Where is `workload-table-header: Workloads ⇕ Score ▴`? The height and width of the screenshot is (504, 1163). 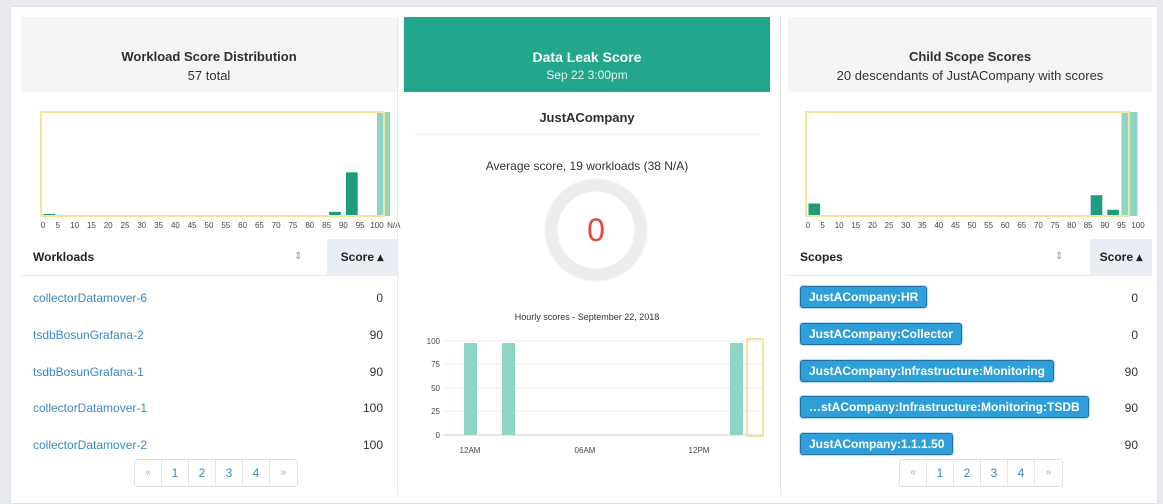 workload-table-header: Workloads ⇕ Score ▴ is located at coordinates (209, 257).